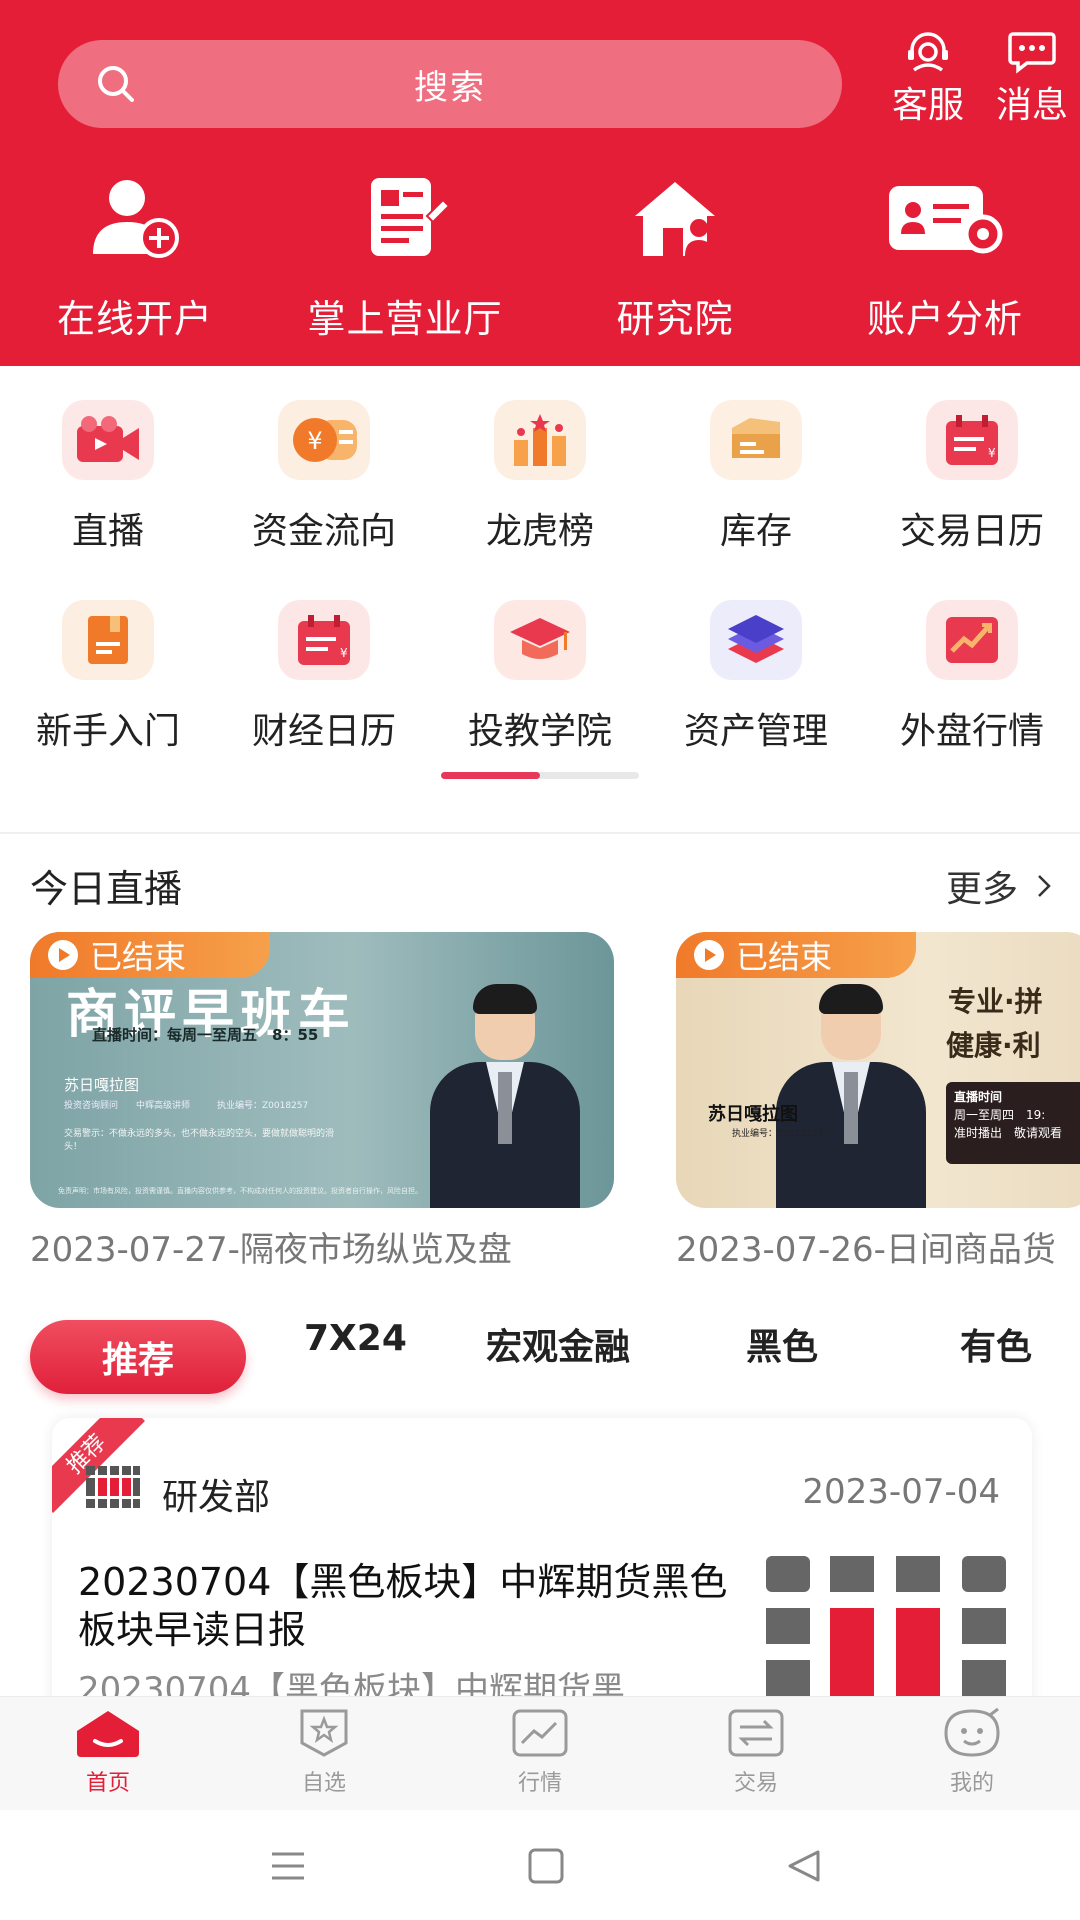 This screenshot has width=1080, height=1920. I want to click on live-card-caption: 2023-07-26-日间商品货, so click(866, 1250).